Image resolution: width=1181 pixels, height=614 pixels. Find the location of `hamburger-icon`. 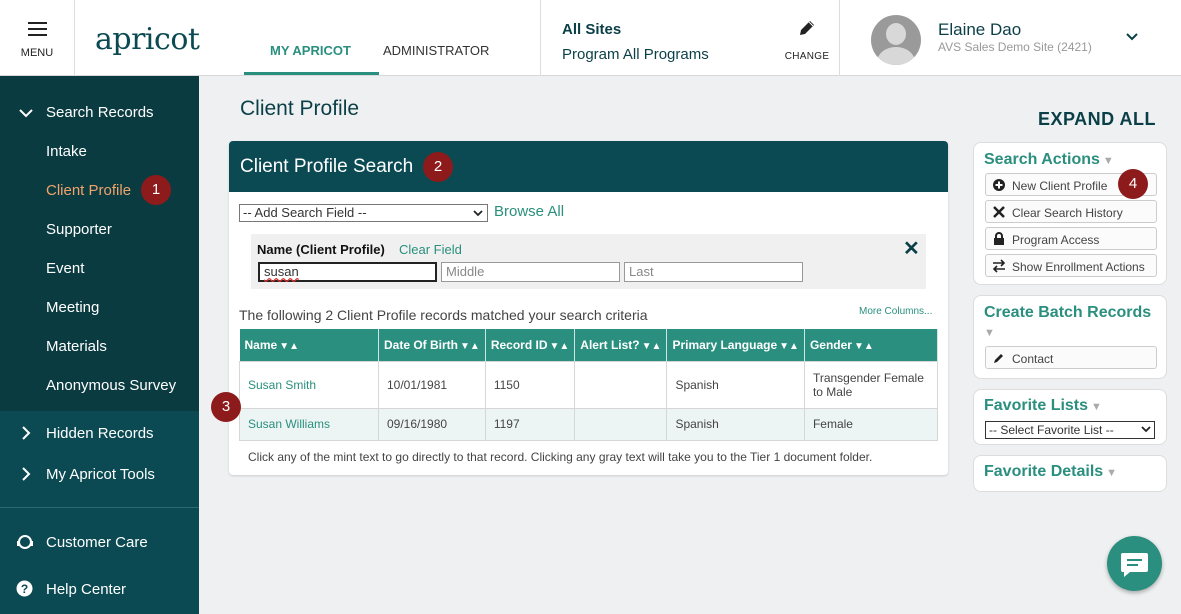

hamburger-icon is located at coordinates (37, 31).